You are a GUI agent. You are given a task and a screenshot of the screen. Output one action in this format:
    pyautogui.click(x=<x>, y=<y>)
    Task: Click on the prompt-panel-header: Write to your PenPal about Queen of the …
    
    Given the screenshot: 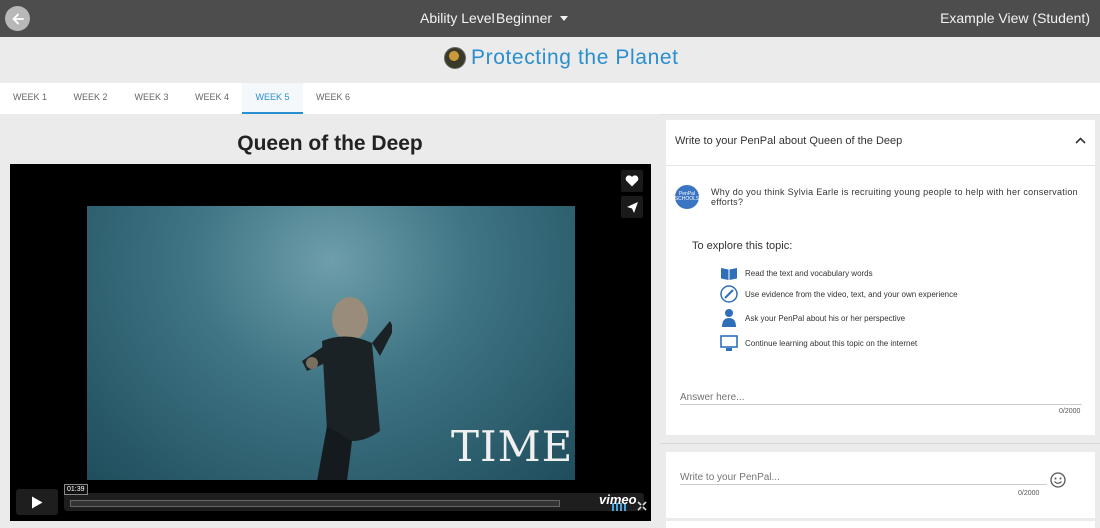 What is the action you would take?
    pyautogui.click(x=880, y=143)
    